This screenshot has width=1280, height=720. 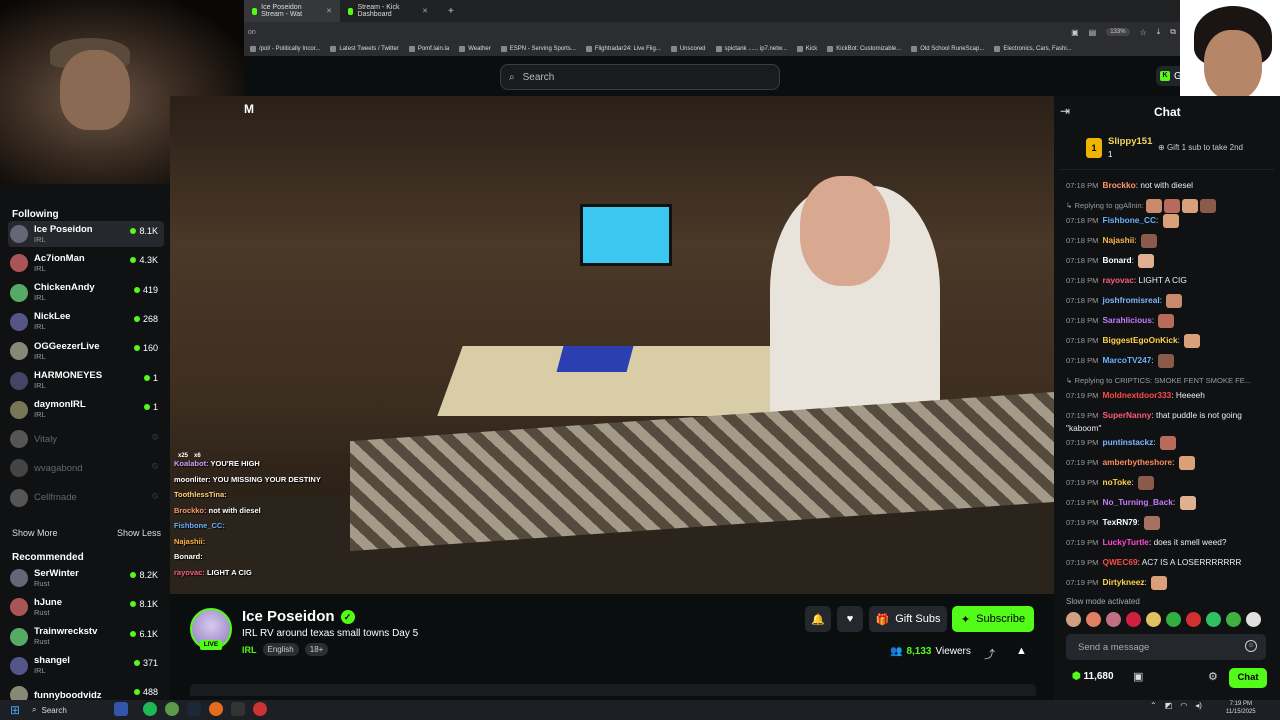 What do you see at coordinates (194, 709) in the screenshot?
I see `steam-icon` at bounding box center [194, 709].